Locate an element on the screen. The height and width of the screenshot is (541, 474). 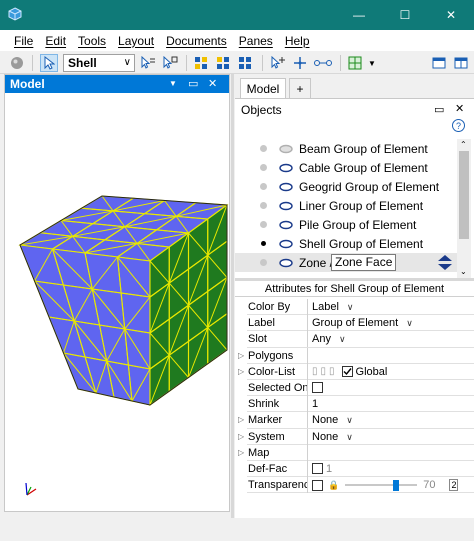
move-cross-icon is located at coordinates (300, 63).